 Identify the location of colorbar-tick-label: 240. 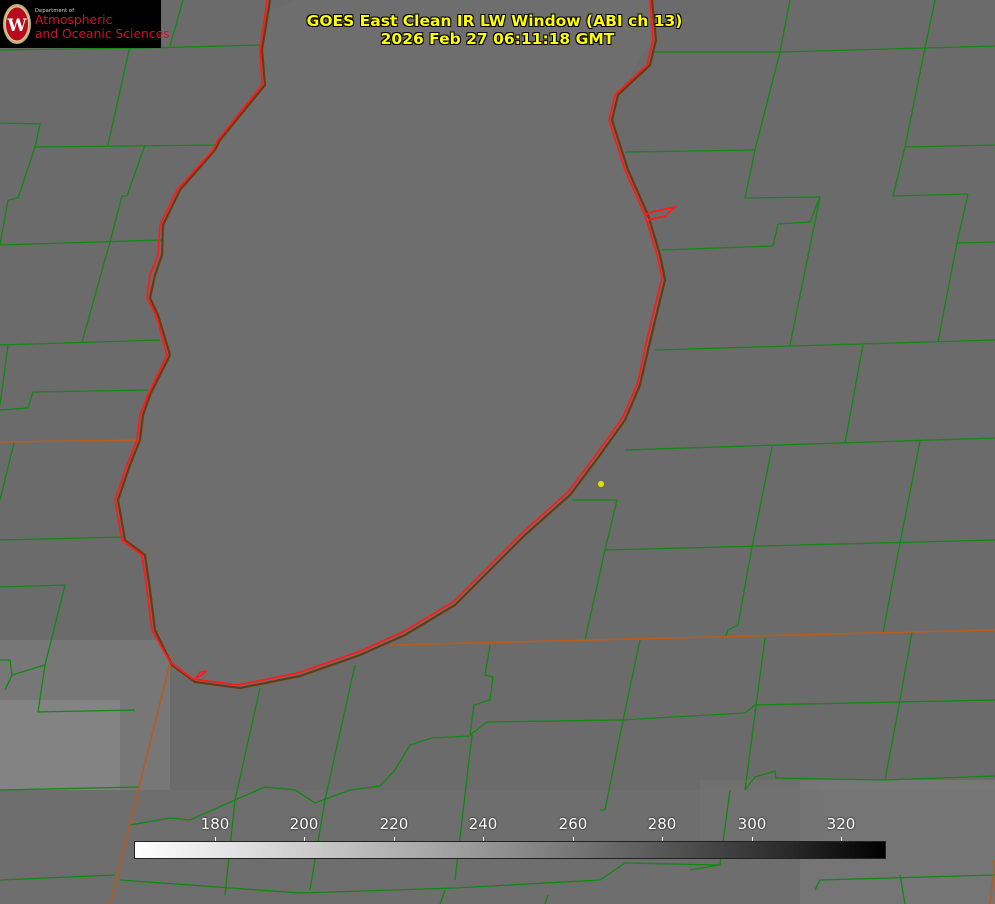
(483, 824).